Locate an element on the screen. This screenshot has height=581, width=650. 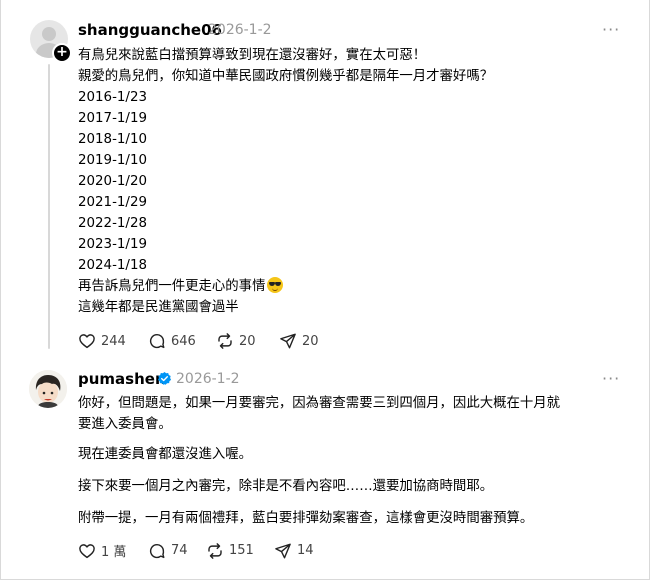
share-button: 14 is located at coordinates (294, 551).